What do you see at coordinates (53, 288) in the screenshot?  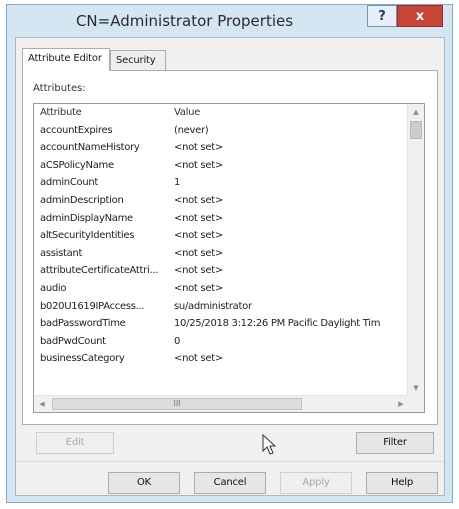 I see `attribute-name-cell: audio` at bounding box center [53, 288].